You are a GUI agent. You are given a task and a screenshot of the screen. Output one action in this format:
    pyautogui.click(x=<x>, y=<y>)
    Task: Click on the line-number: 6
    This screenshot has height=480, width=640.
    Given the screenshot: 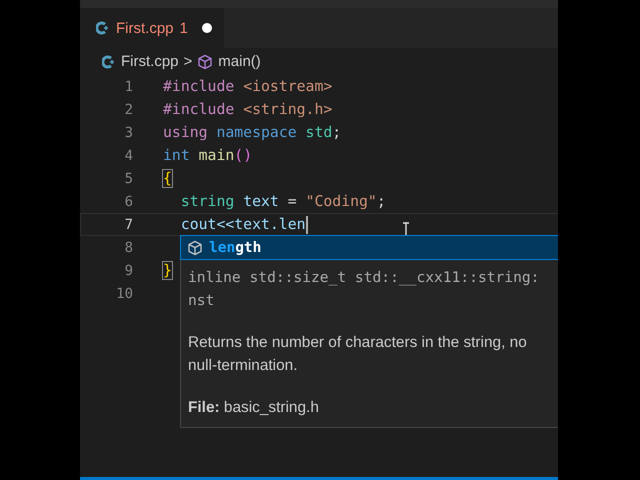 What is the action you would take?
    pyautogui.click(x=128, y=202)
    